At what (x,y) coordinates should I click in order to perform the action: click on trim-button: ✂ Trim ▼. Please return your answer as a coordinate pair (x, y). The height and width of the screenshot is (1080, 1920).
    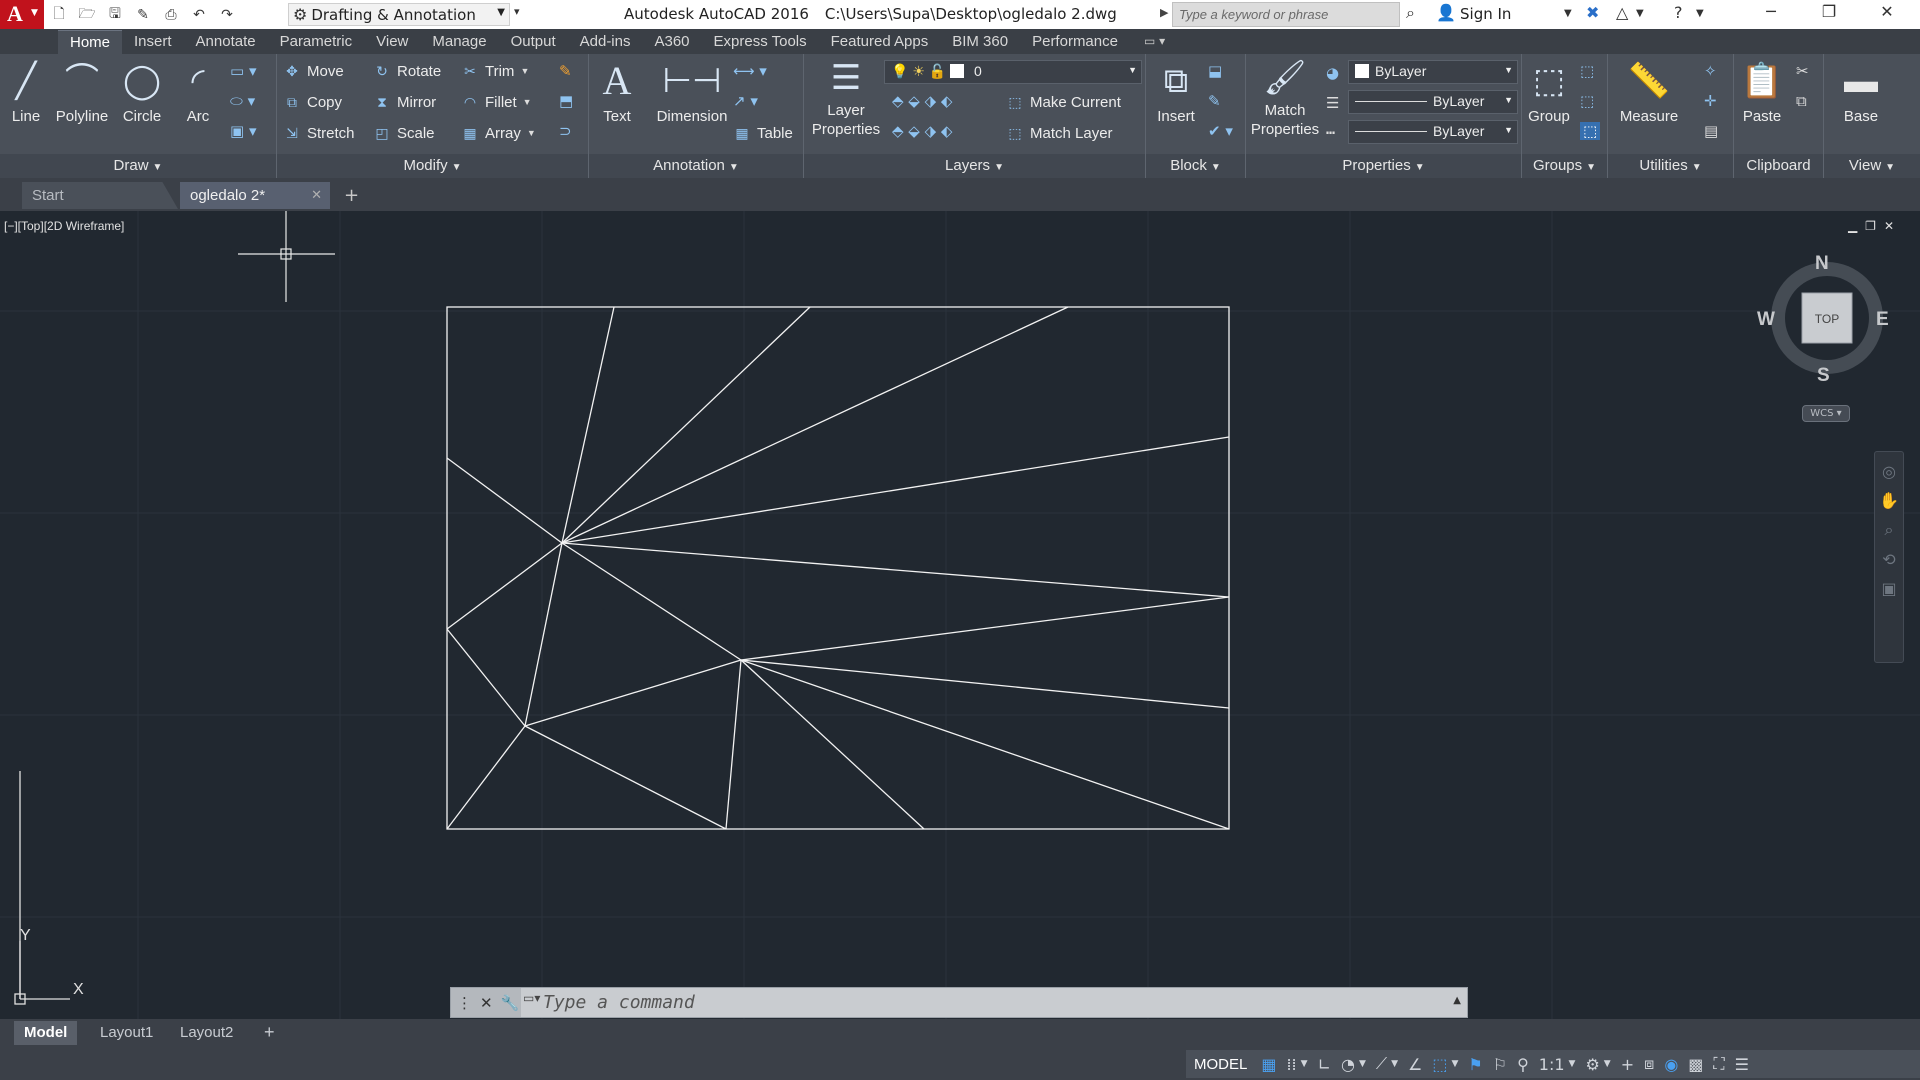
    Looking at the image, I should click on (495, 71).